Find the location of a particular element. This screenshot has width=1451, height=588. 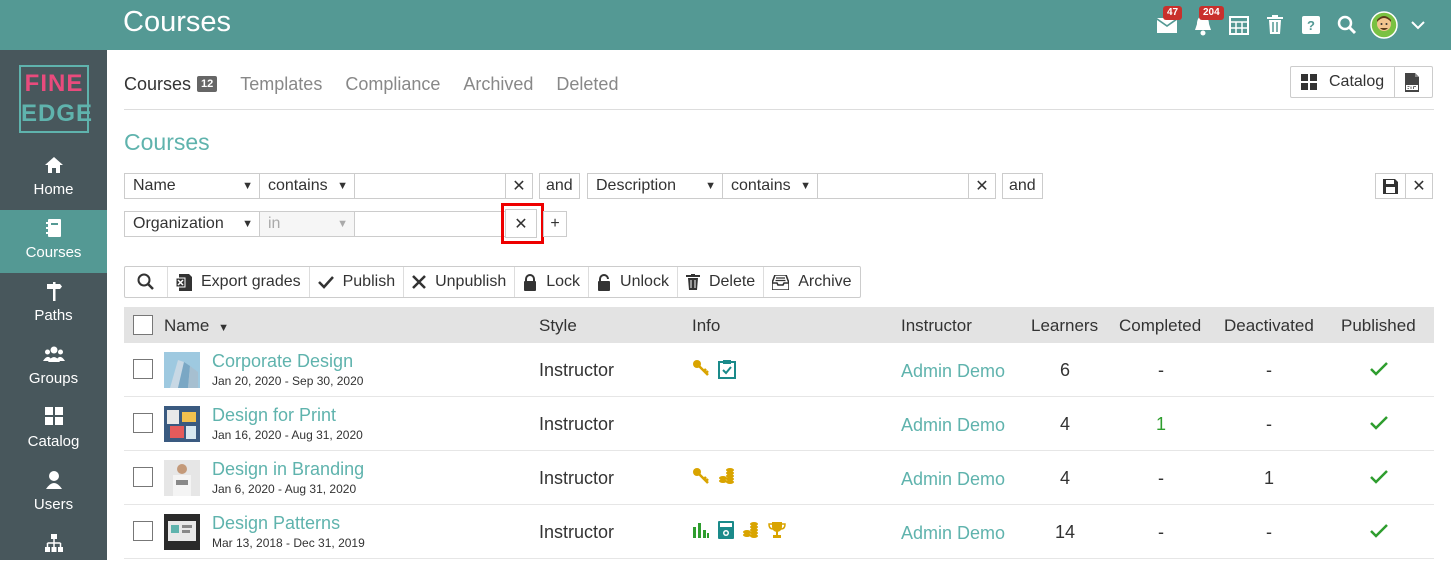

filter-field-select: Name ▼ is located at coordinates (192, 186).